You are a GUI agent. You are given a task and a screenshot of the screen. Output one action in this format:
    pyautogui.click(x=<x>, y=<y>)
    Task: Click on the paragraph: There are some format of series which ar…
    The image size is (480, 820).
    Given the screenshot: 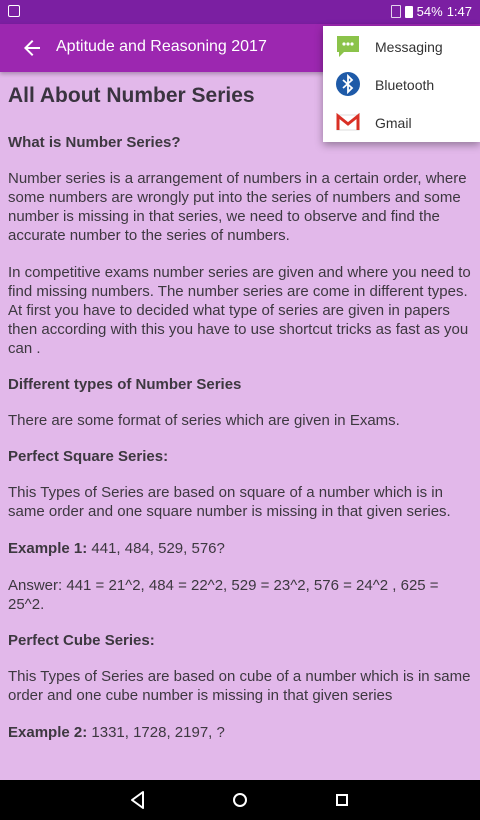 What is the action you would take?
    pyautogui.click(x=204, y=420)
    